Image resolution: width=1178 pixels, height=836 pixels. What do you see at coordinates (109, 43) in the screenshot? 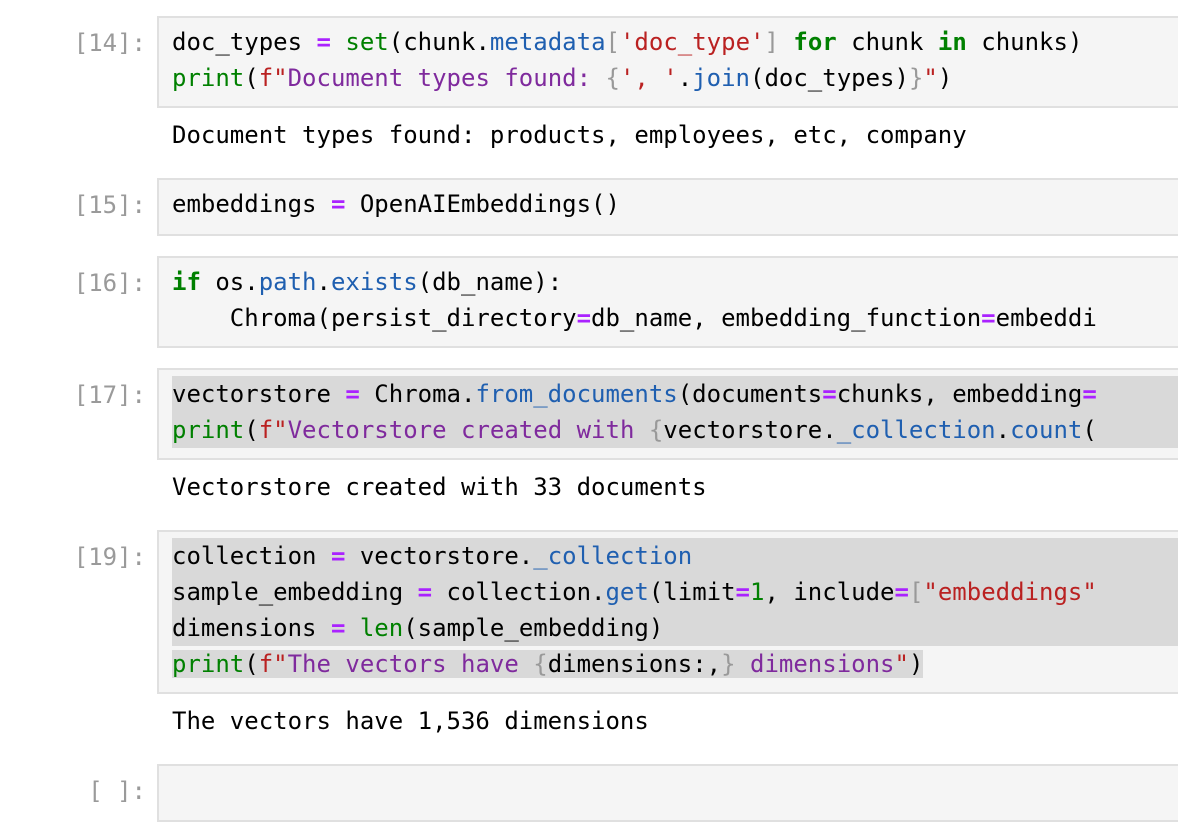
I see `cell-prompt: [14]:` at bounding box center [109, 43].